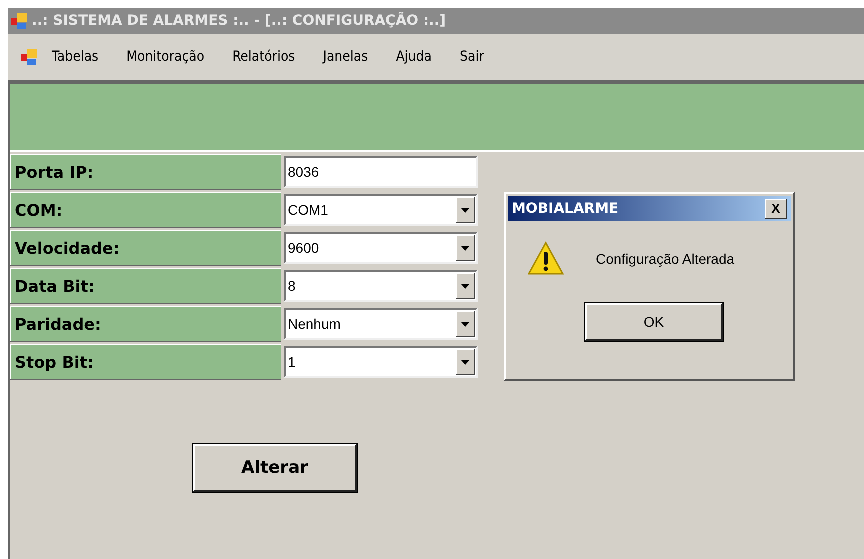  I want to click on dropdown-field: Nenhum, so click(381, 324).